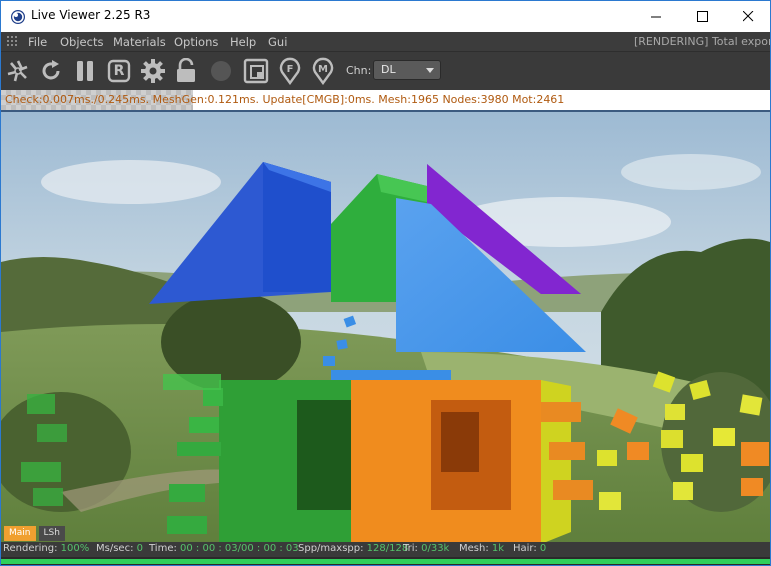  I want to click on lock-icon, so click(186, 70).